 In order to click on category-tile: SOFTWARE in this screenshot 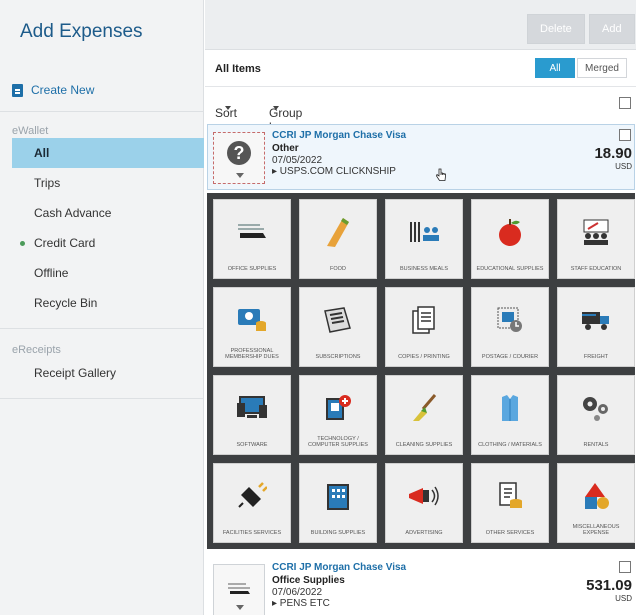, I will do `click(252, 415)`.